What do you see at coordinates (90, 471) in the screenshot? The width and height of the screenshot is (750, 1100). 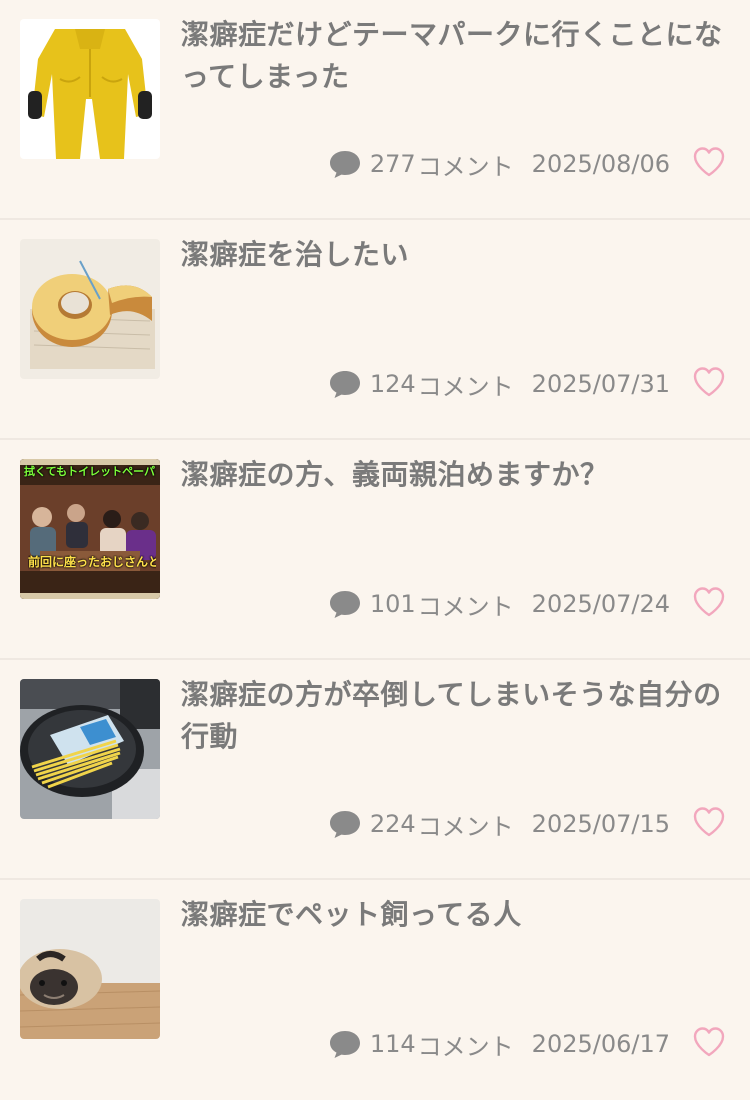 I see `thumb-caption-top: 拭くてもトイレットペーパーを` at bounding box center [90, 471].